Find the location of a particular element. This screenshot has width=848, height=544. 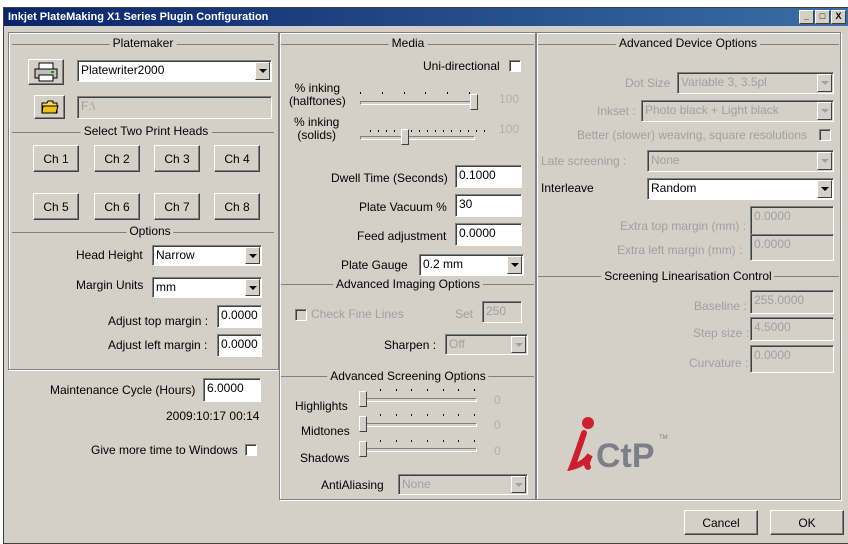

ictp-logo: CtP TM is located at coordinates (621, 445).